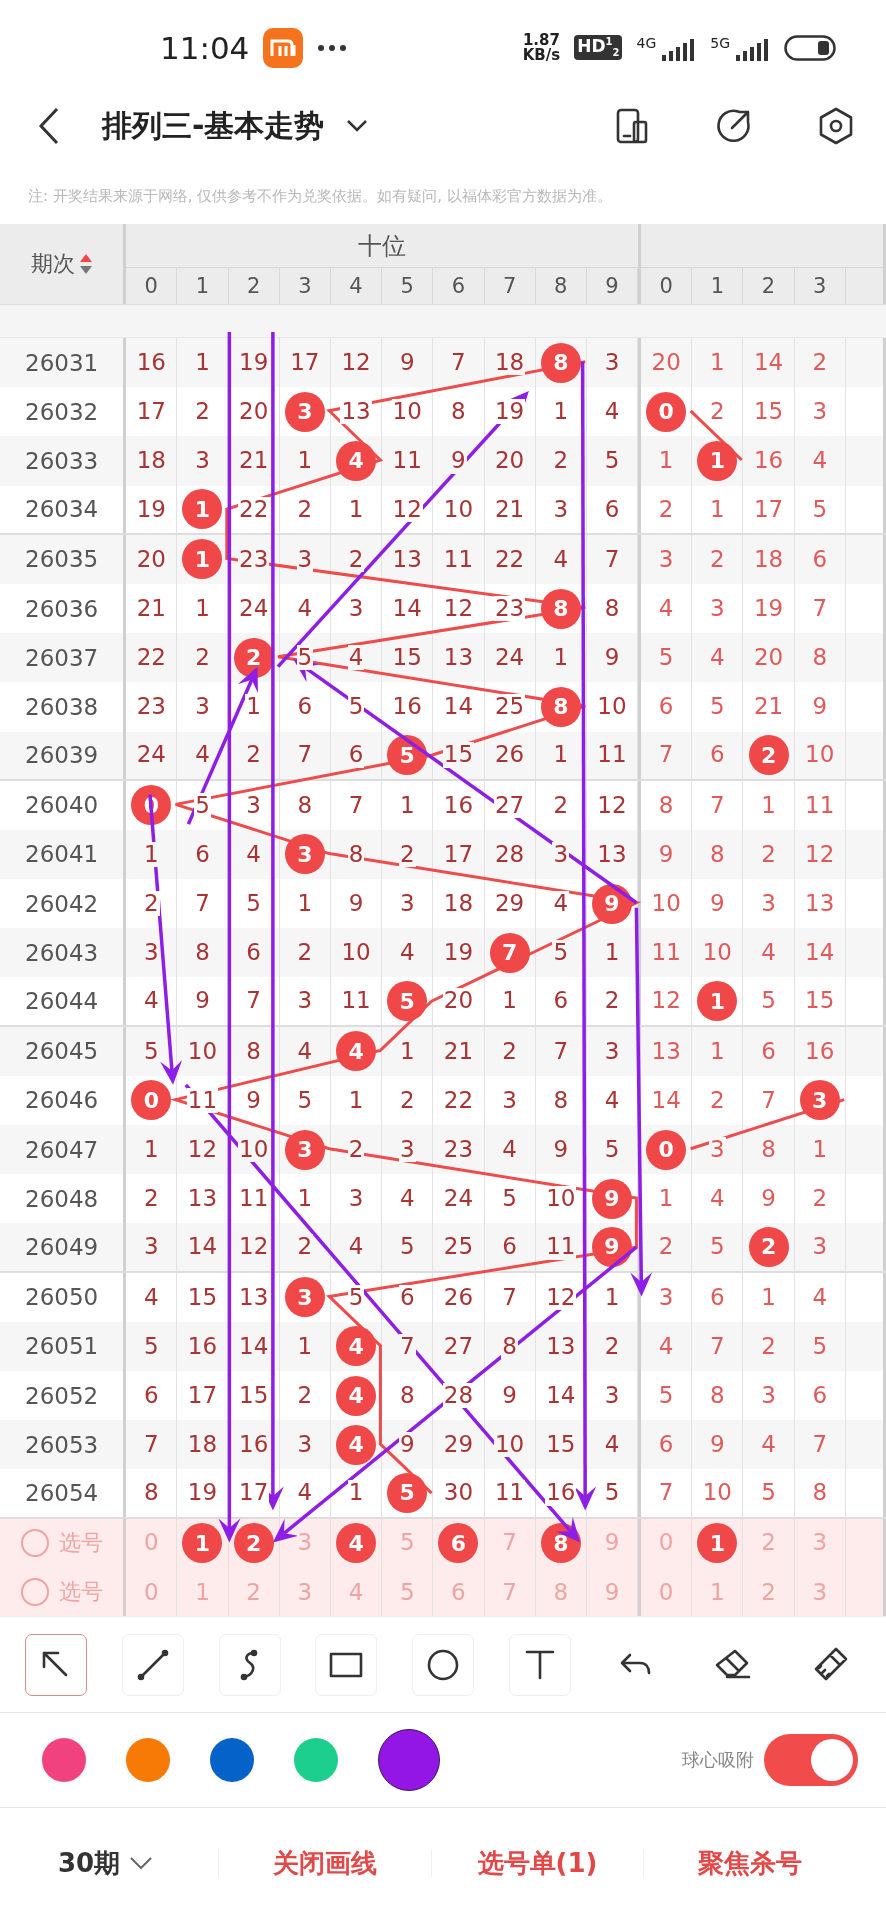  I want to click on app-notification-icon, so click(283, 47).